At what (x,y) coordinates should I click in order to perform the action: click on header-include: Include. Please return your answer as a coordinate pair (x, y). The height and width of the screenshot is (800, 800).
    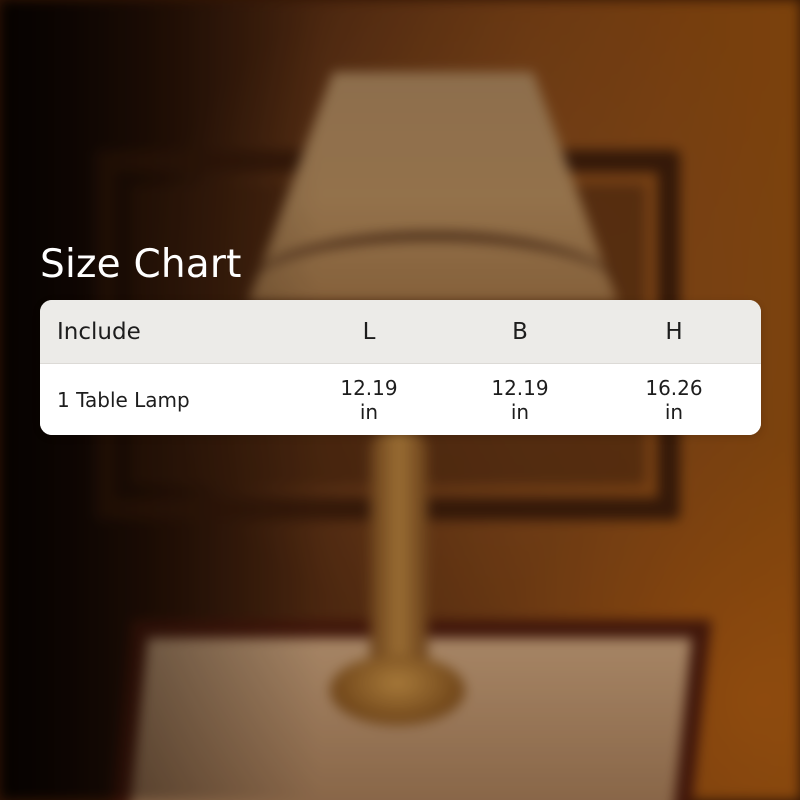
    Looking at the image, I should click on (99, 331).